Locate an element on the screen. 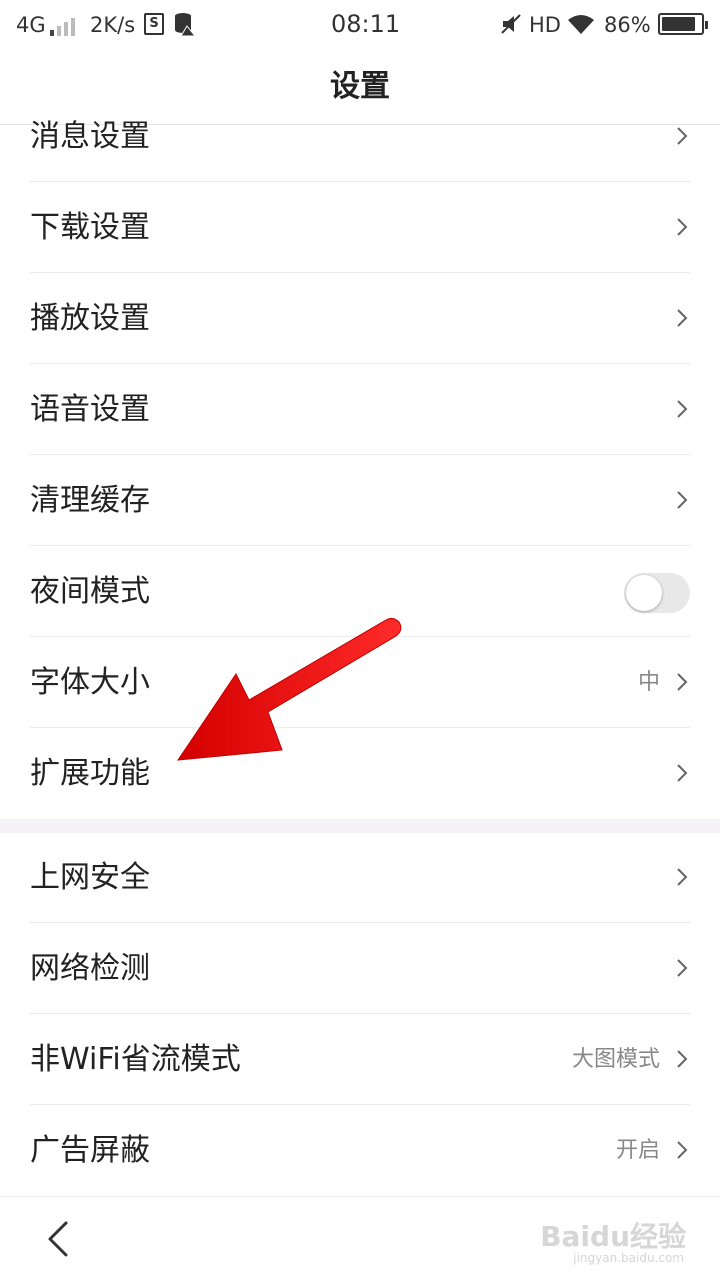  network-type: 4G is located at coordinates (31, 25).